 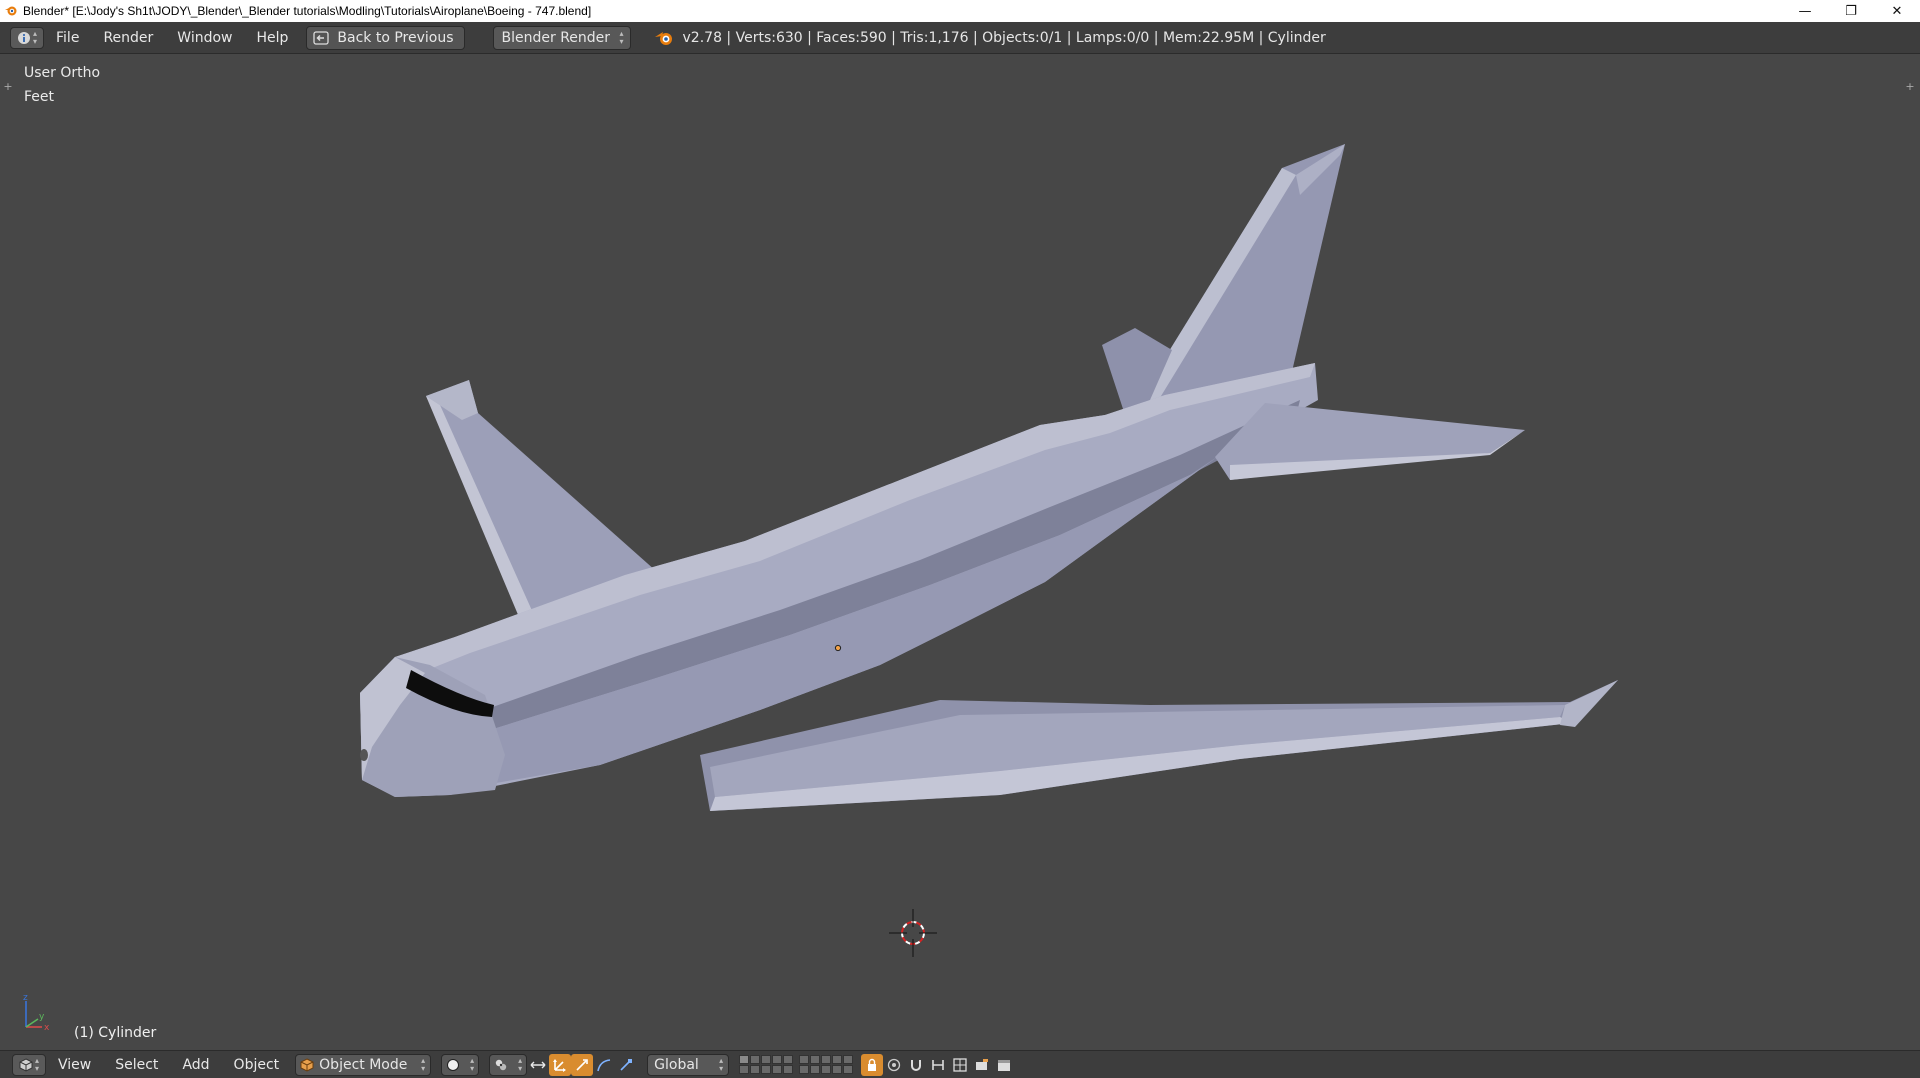 I want to click on solid-sphere-icon, so click(x=453, y=1064).